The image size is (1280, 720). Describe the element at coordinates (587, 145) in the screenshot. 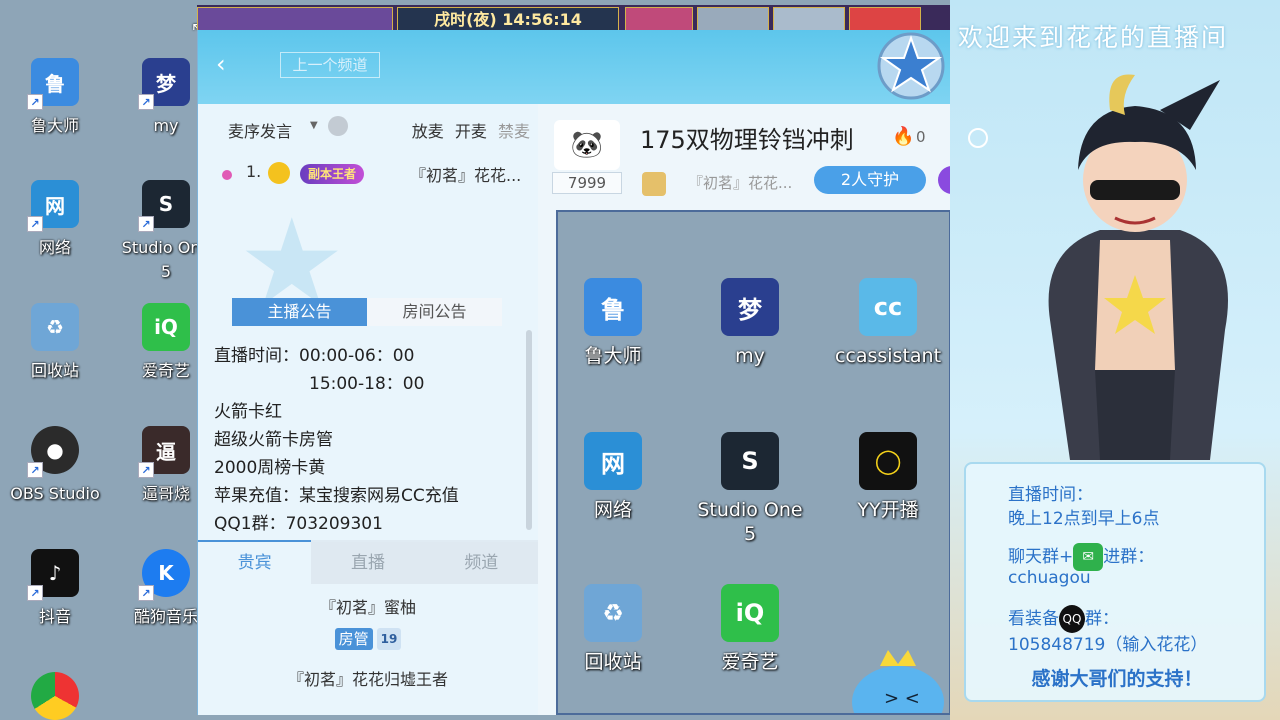

I see `anchor-avatar: 🐼` at that location.